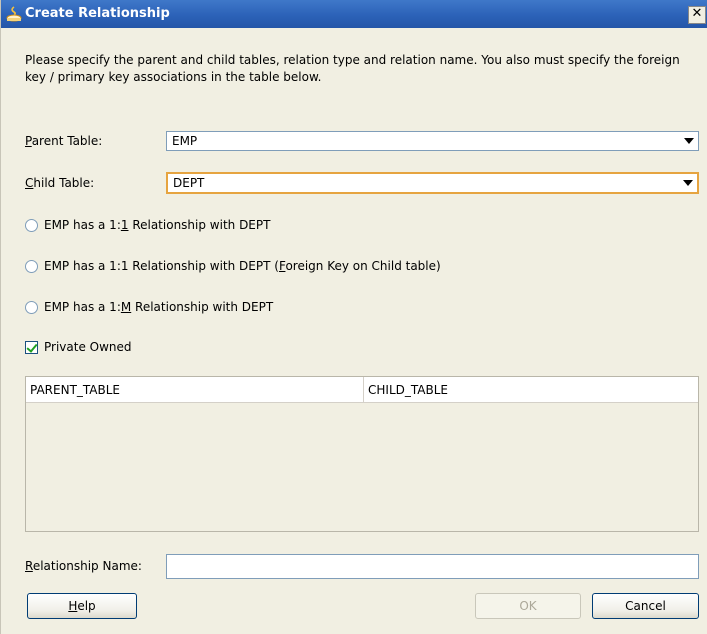 This screenshot has height=634, width=707. I want to click on parent-table-combo: EMP, so click(432, 141).